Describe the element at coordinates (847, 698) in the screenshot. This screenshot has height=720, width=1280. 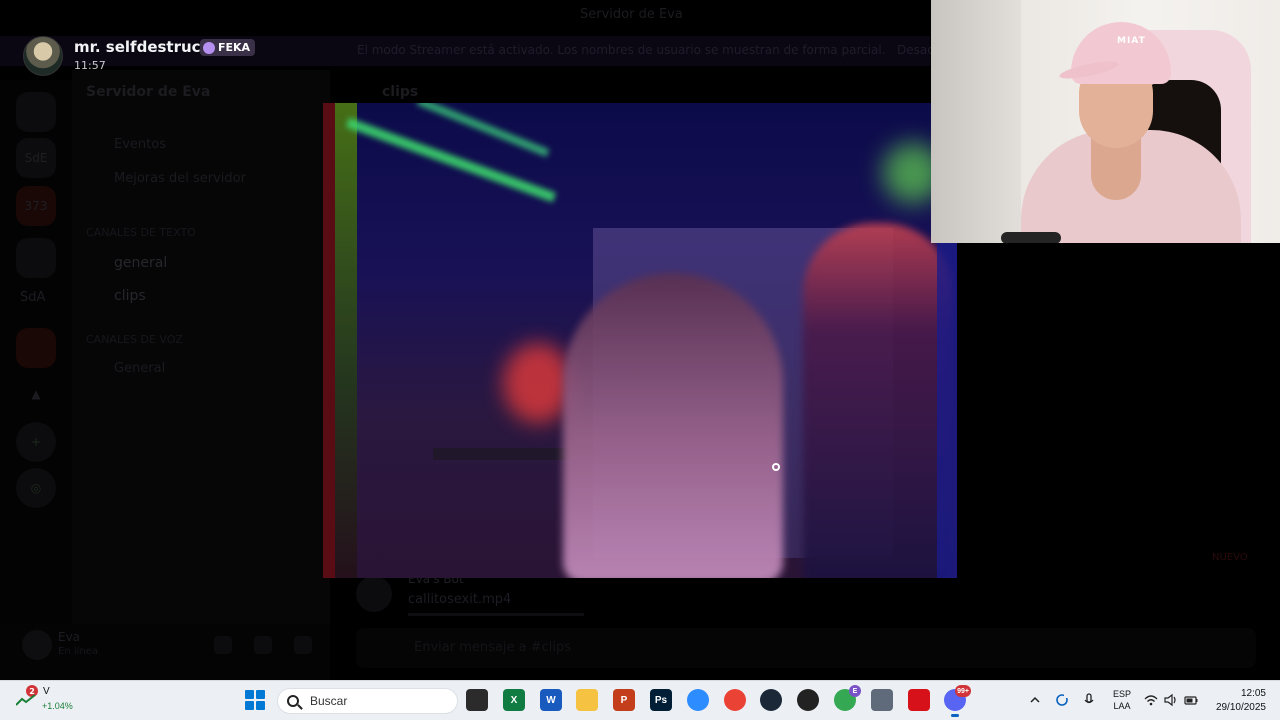
I see `chrome-profile-taskbar-icon: E` at that location.